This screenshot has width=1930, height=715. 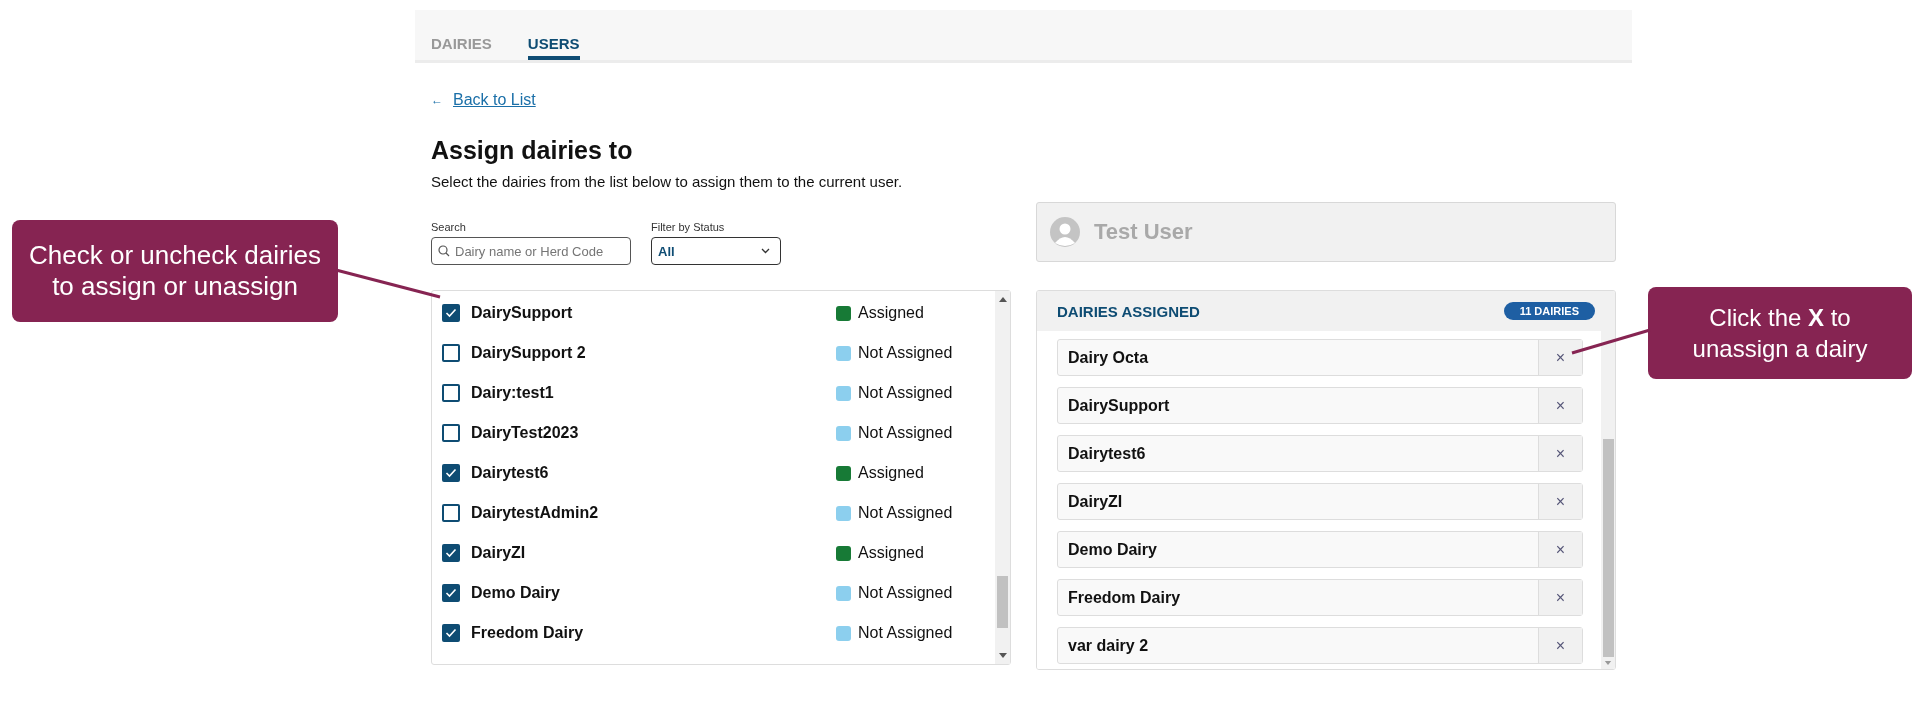 I want to click on dairy-name: DairySupport 2, so click(x=529, y=353).